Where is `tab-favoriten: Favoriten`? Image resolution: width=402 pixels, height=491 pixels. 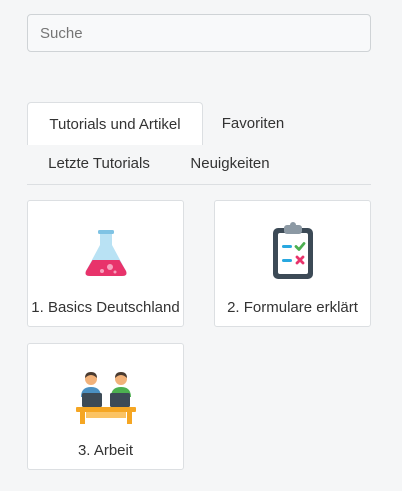
tab-favoriten: Favoriten is located at coordinates (253, 123).